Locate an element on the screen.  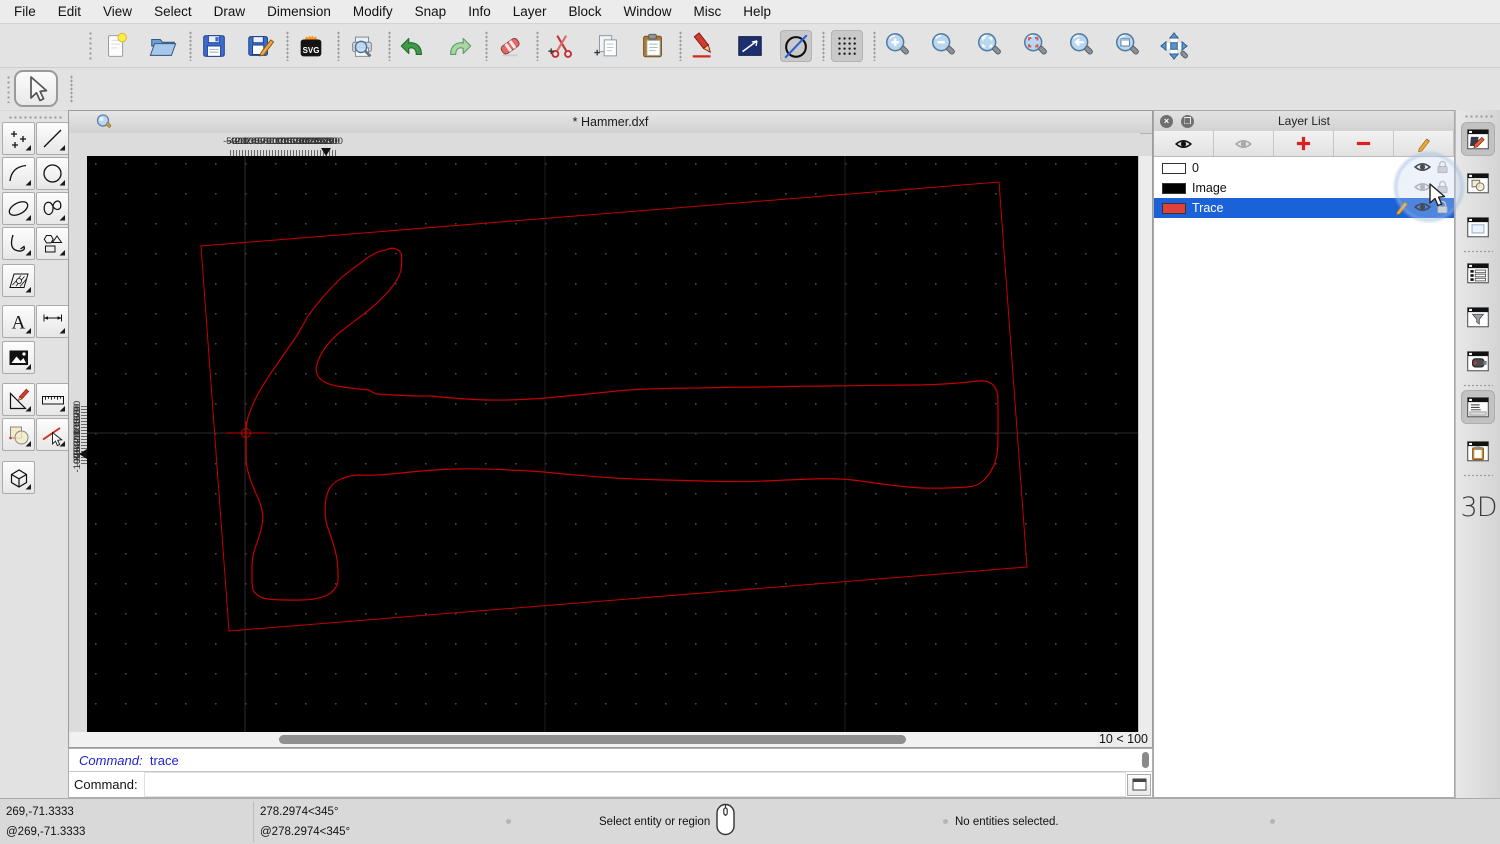
tool-button-ellipse is located at coordinates (18, 208).